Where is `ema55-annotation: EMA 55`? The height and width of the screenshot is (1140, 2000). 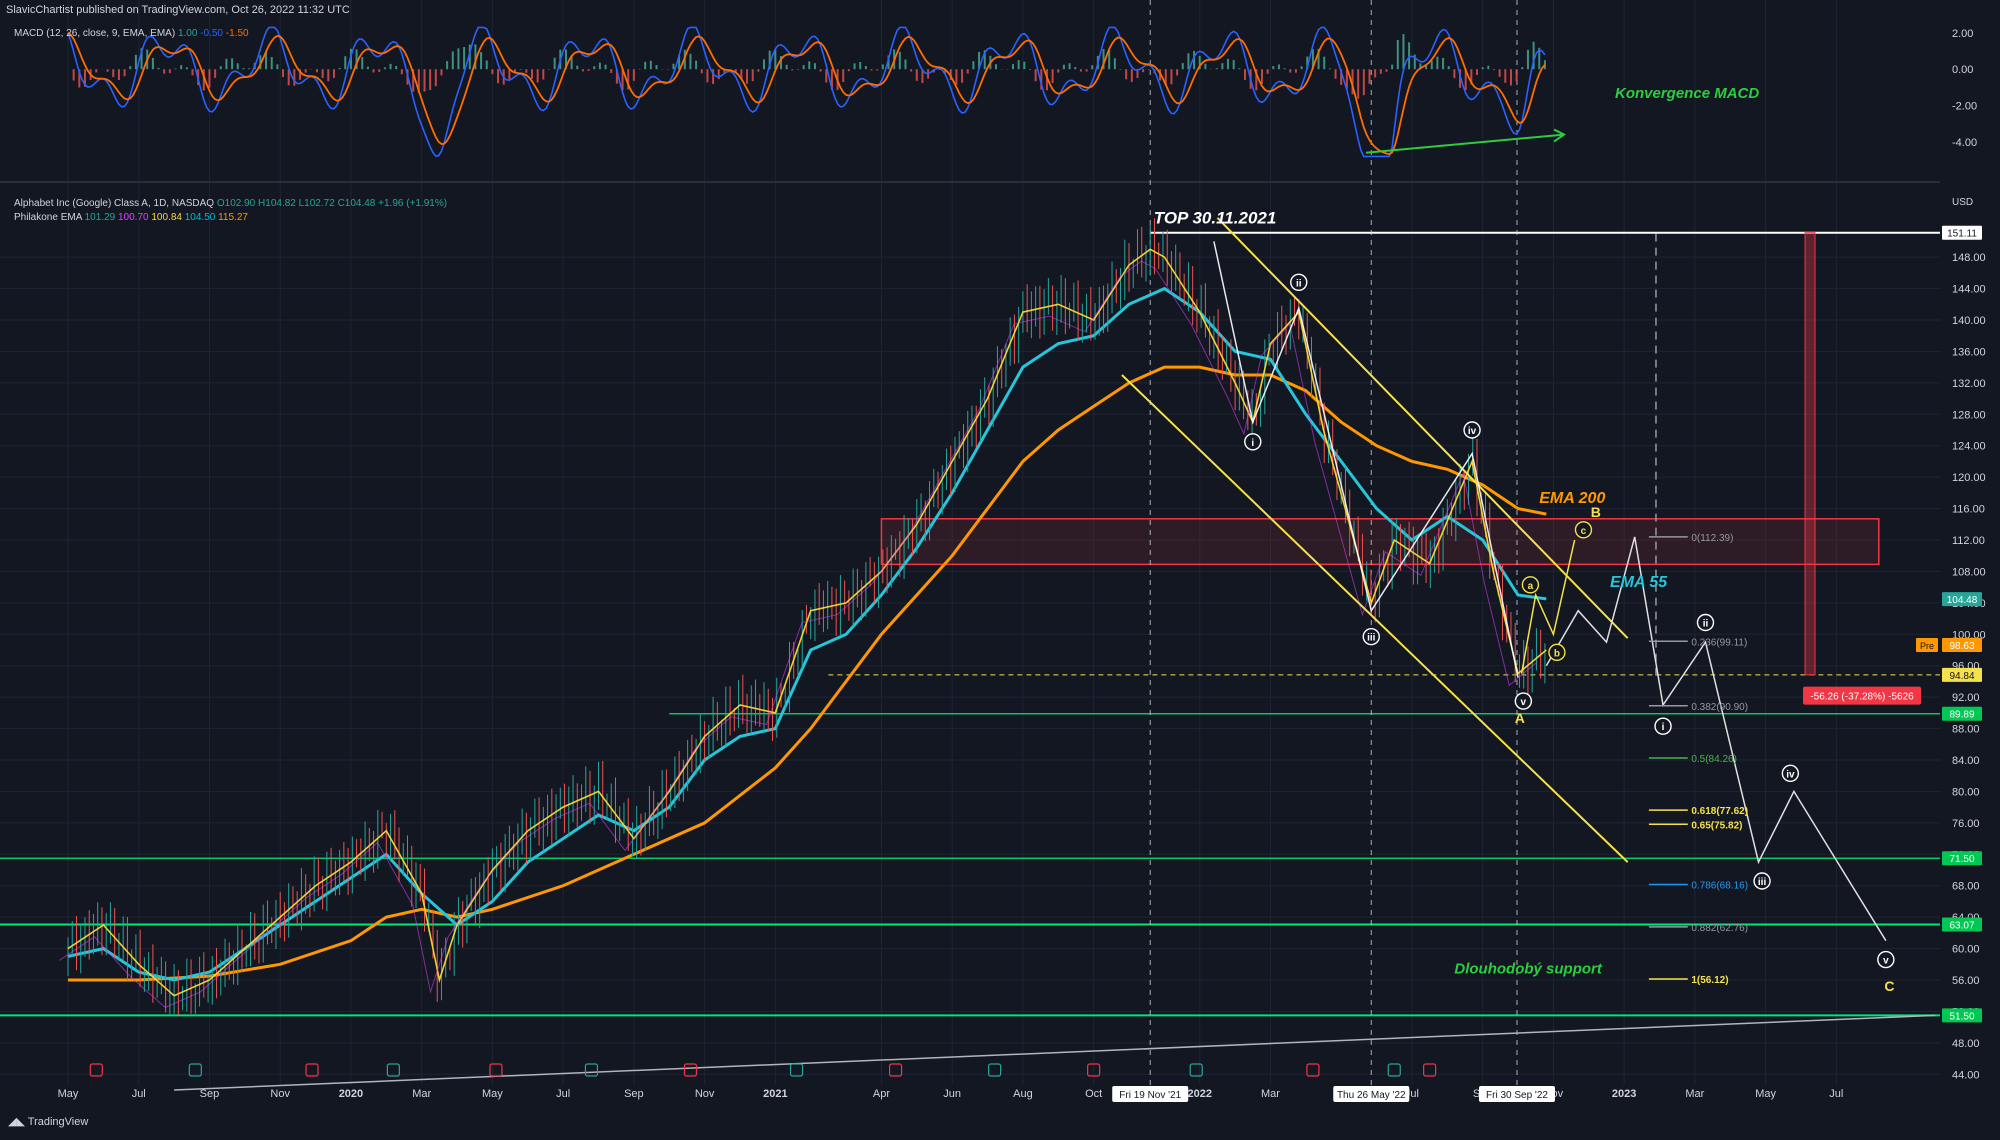 ema55-annotation: EMA 55 is located at coordinates (1639, 582).